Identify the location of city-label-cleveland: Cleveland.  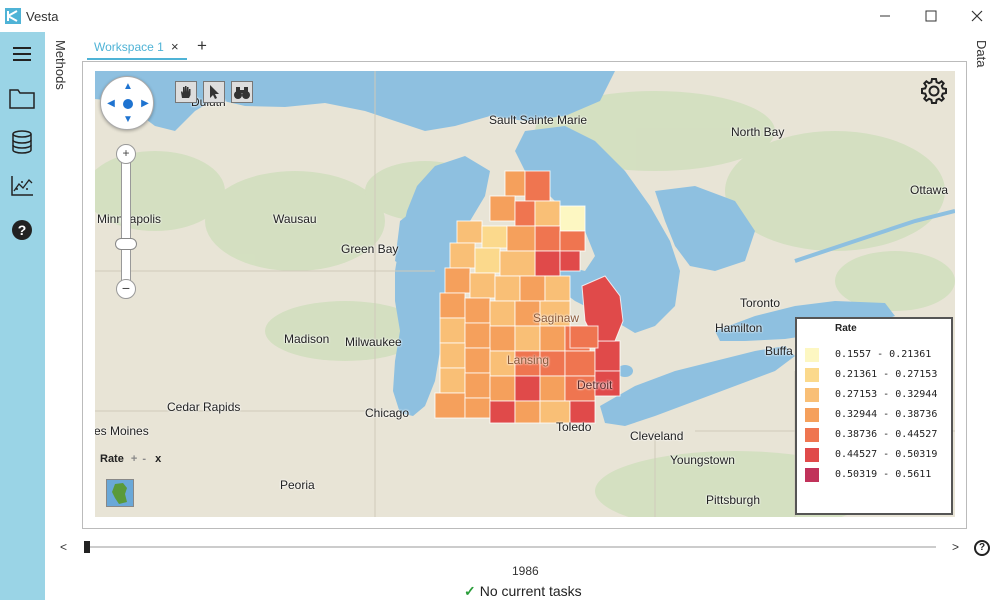
(657, 436).